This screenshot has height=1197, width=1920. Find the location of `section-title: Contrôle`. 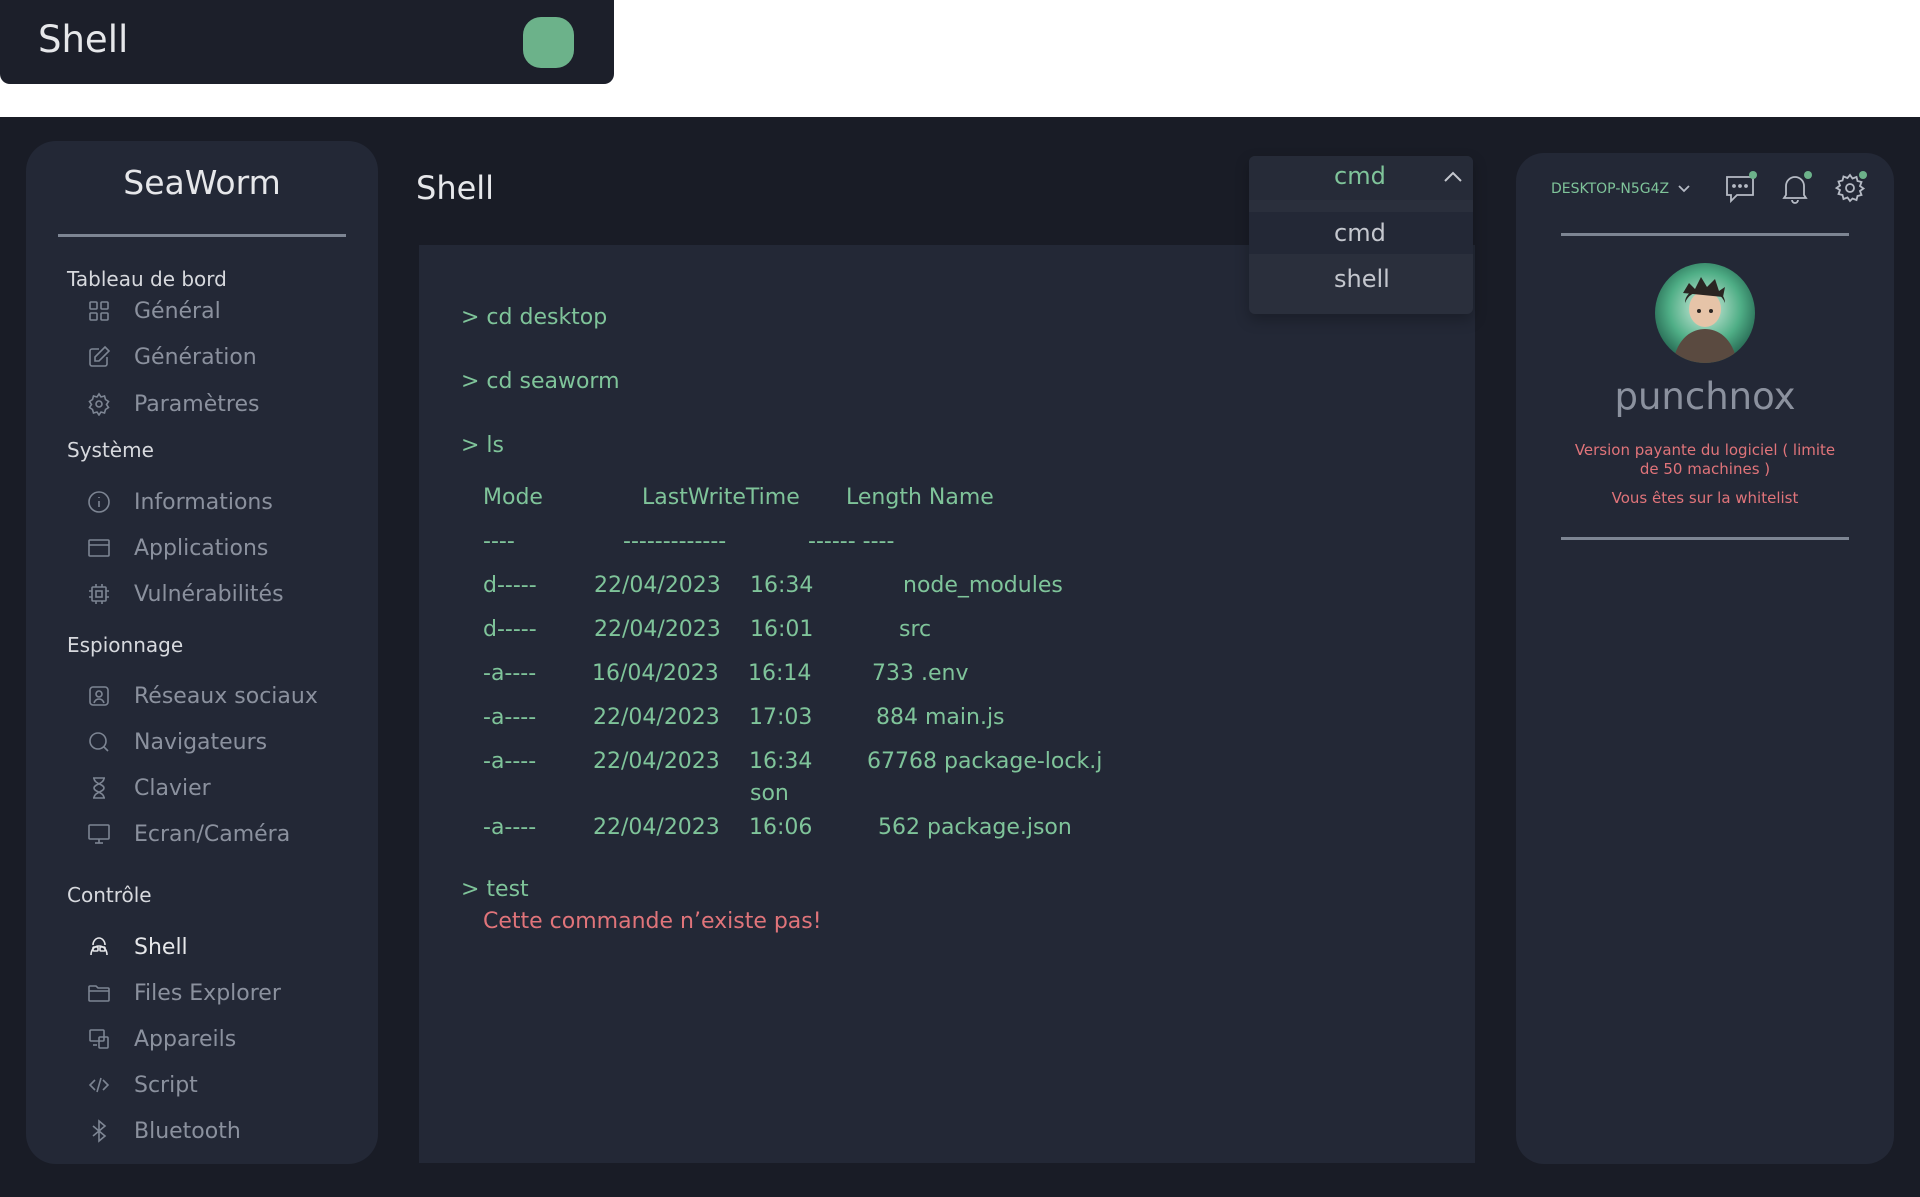

section-title: Contrôle is located at coordinates (109, 895).